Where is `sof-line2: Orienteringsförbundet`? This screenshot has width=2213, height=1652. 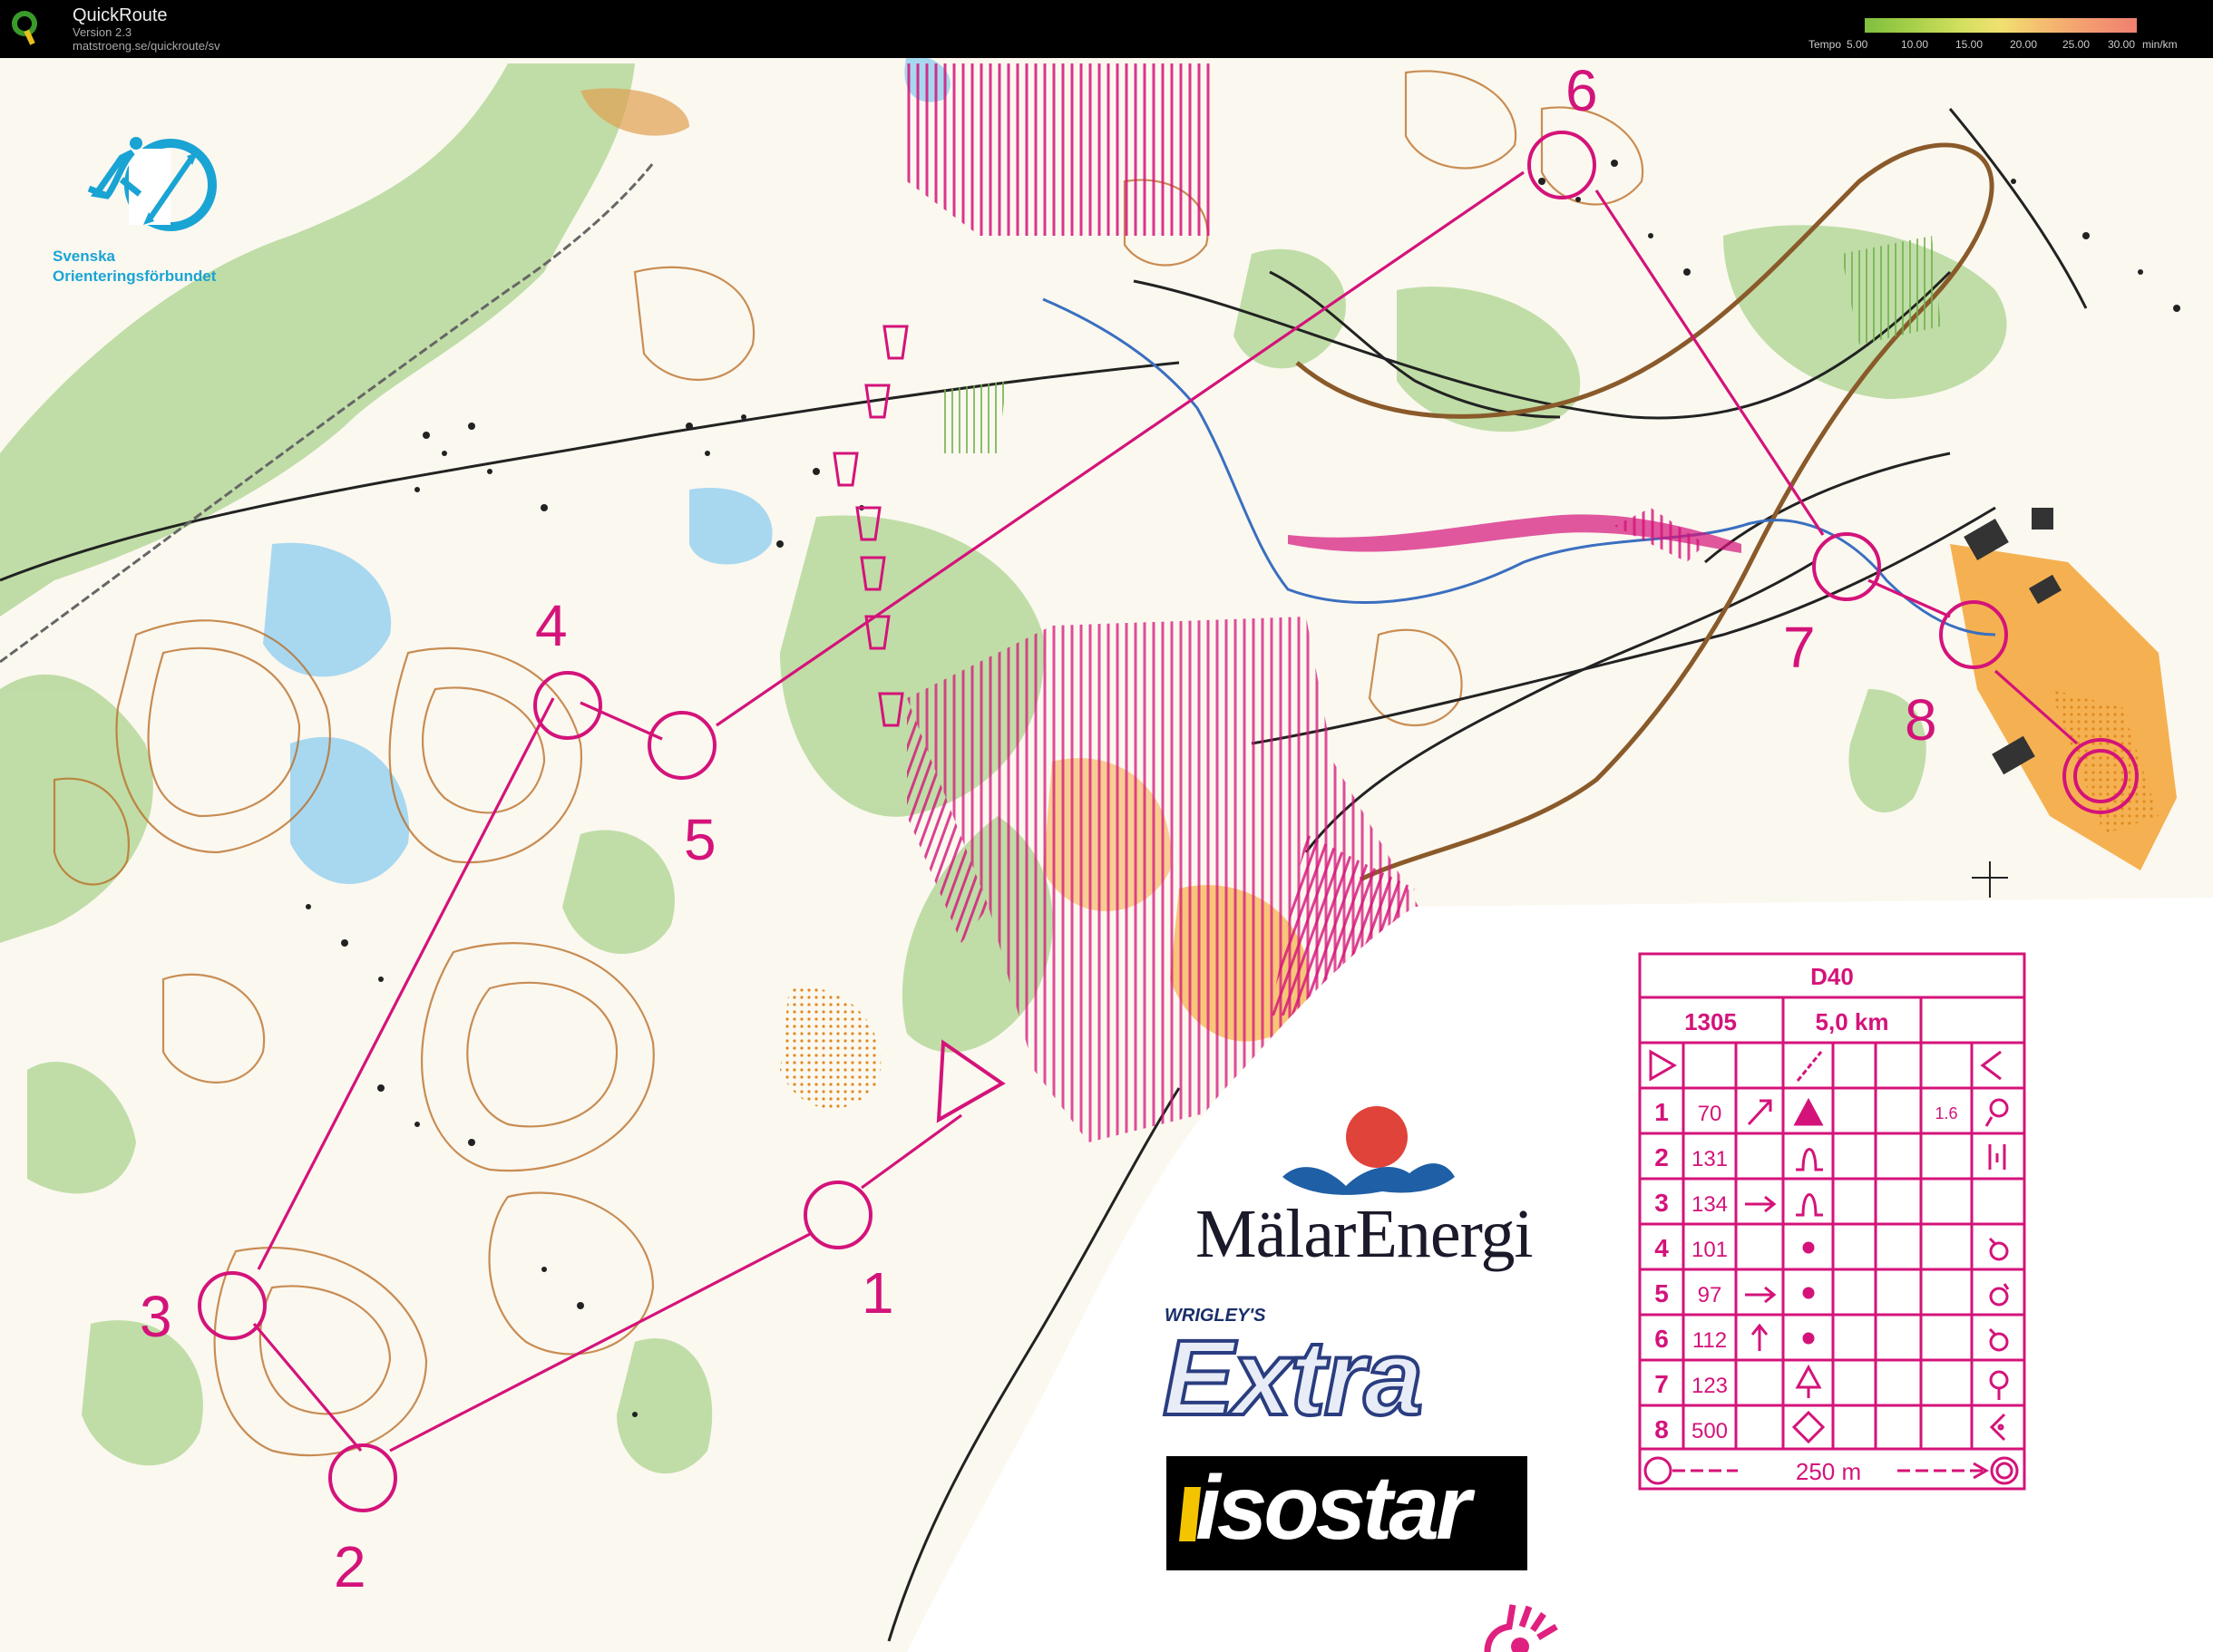
sof-line2: Orienteringsförbundet is located at coordinates (135, 276).